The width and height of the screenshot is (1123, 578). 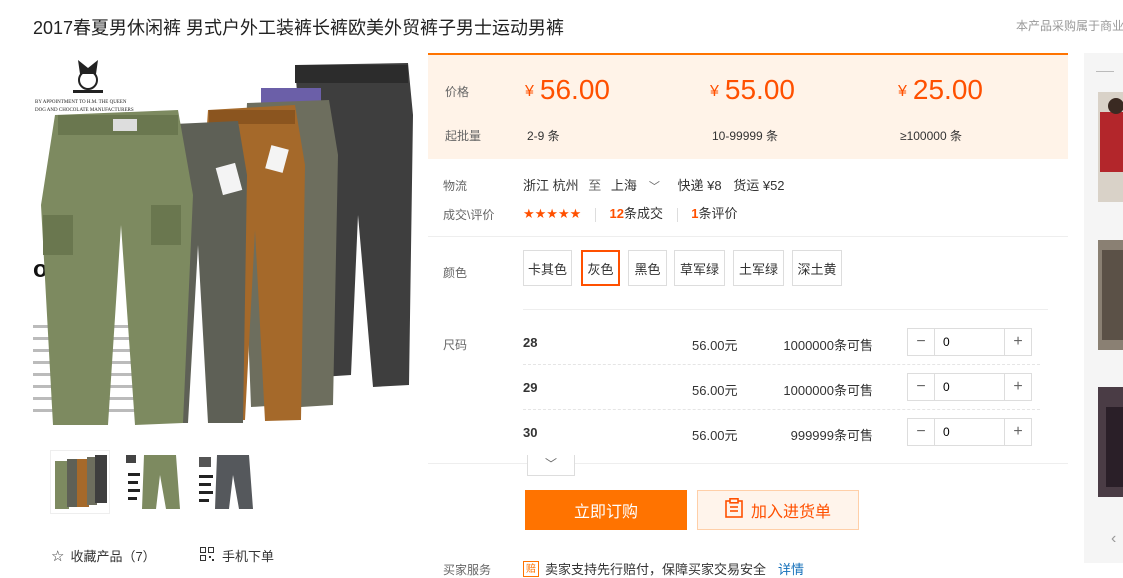 What do you see at coordinates (551, 185) in the screenshot?
I see `ship-from: 浙江 杭州` at bounding box center [551, 185].